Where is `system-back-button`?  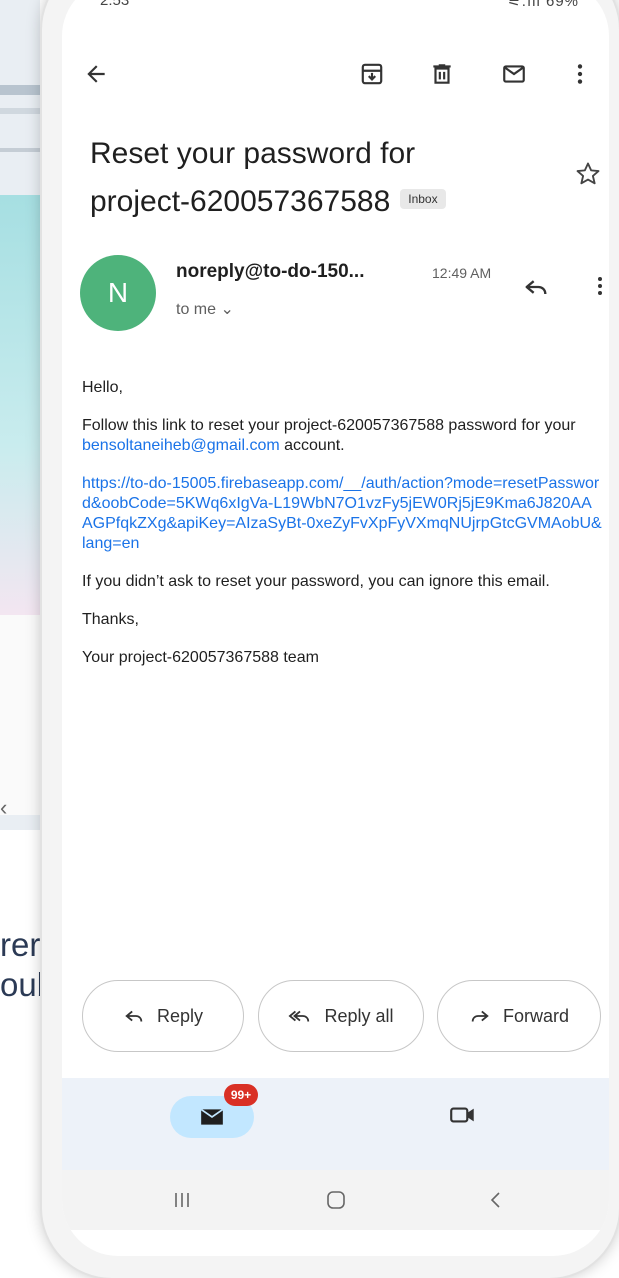 system-back-button is located at coordinates (496, 1200).